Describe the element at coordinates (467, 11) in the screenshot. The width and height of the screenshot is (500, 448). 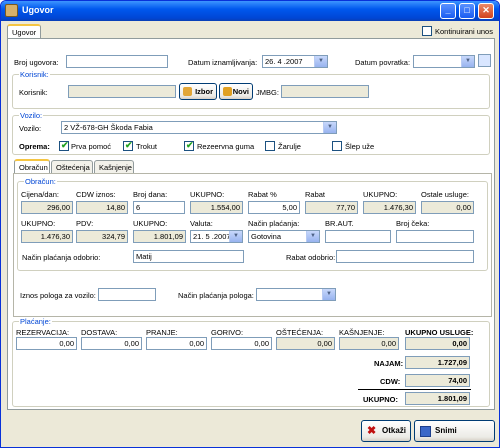
I see `maximize-button: □` at that location.